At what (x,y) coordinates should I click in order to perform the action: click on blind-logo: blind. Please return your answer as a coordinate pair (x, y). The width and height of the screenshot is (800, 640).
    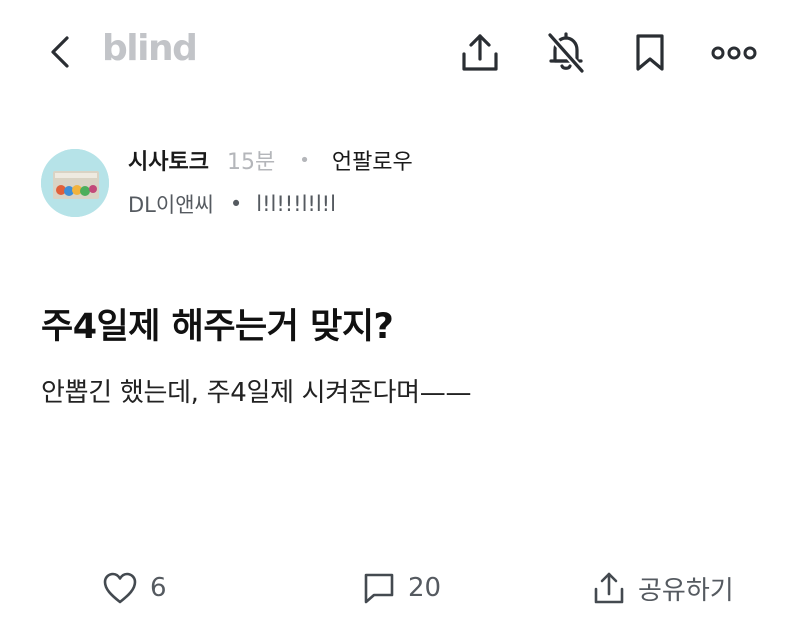
    Looking at the image, I should click on (150, 48).